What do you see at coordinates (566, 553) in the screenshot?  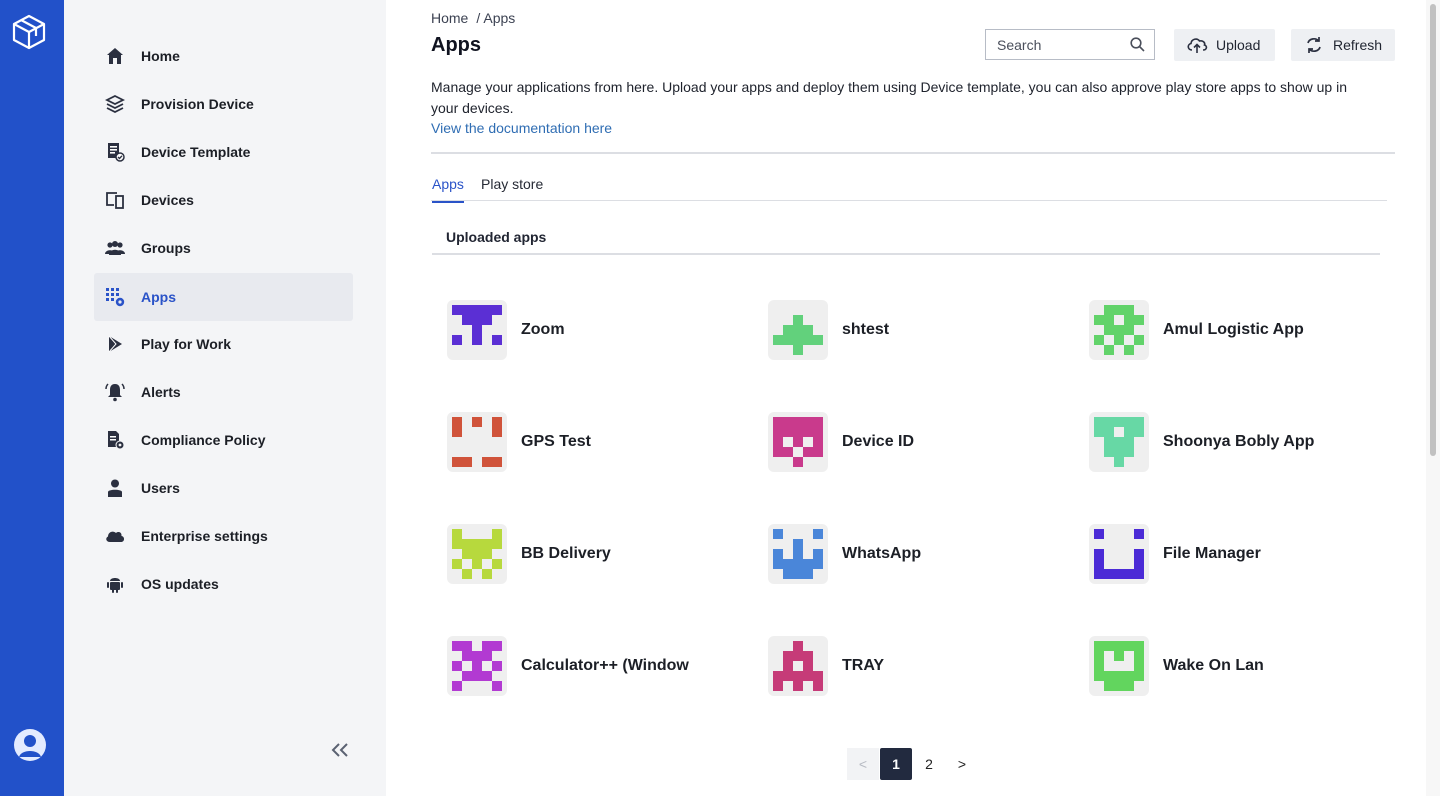 I see `app-name: BB Delivery` at bounding box center [566, 553].